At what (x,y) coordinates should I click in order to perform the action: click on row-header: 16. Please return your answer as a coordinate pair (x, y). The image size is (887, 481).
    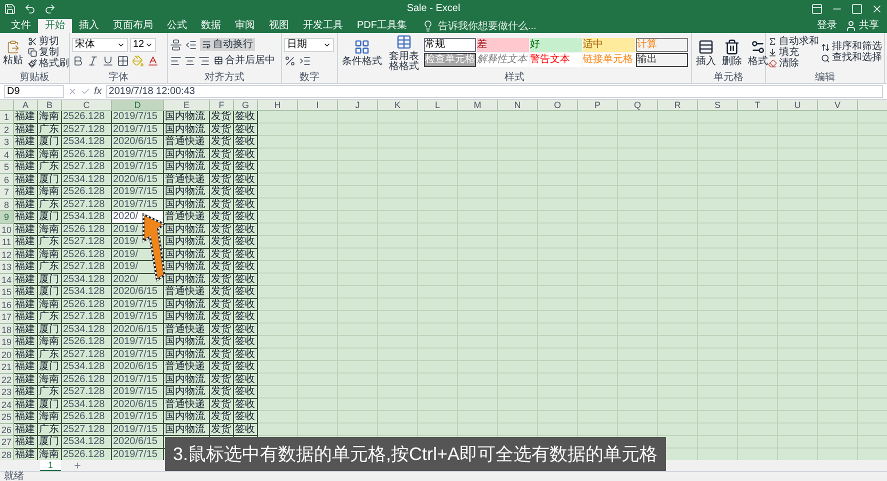
    Looking at the image, I should click on (7, 304).